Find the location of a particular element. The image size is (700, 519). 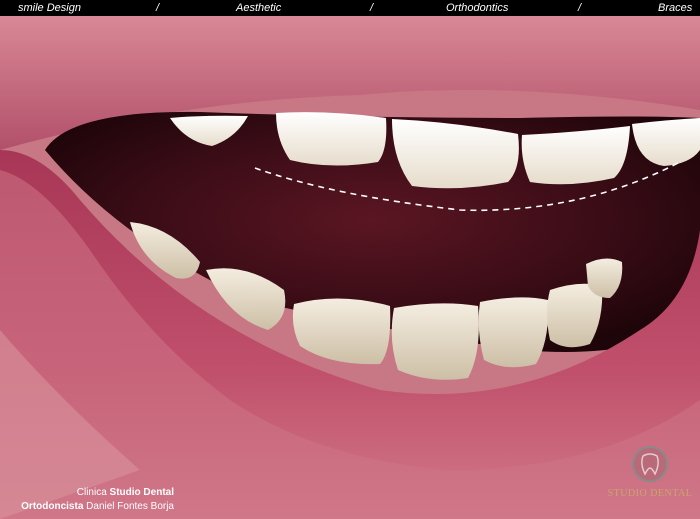

nav-aesthetic: Aesthetic is located at coordinates (259, 8).